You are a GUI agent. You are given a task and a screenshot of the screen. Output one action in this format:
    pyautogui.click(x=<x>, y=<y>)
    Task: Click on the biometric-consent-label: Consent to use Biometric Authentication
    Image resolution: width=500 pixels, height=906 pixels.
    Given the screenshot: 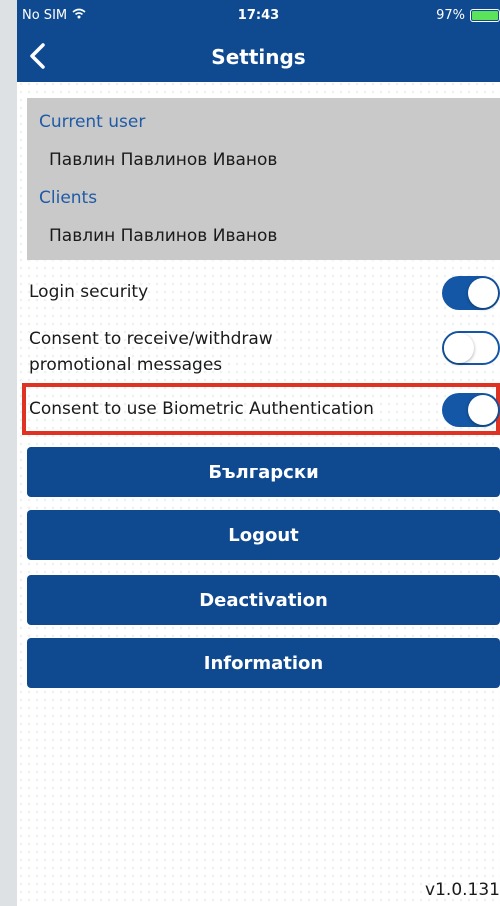 What is the action you would take?
    pyautogui.click(x=201, y=409)
    